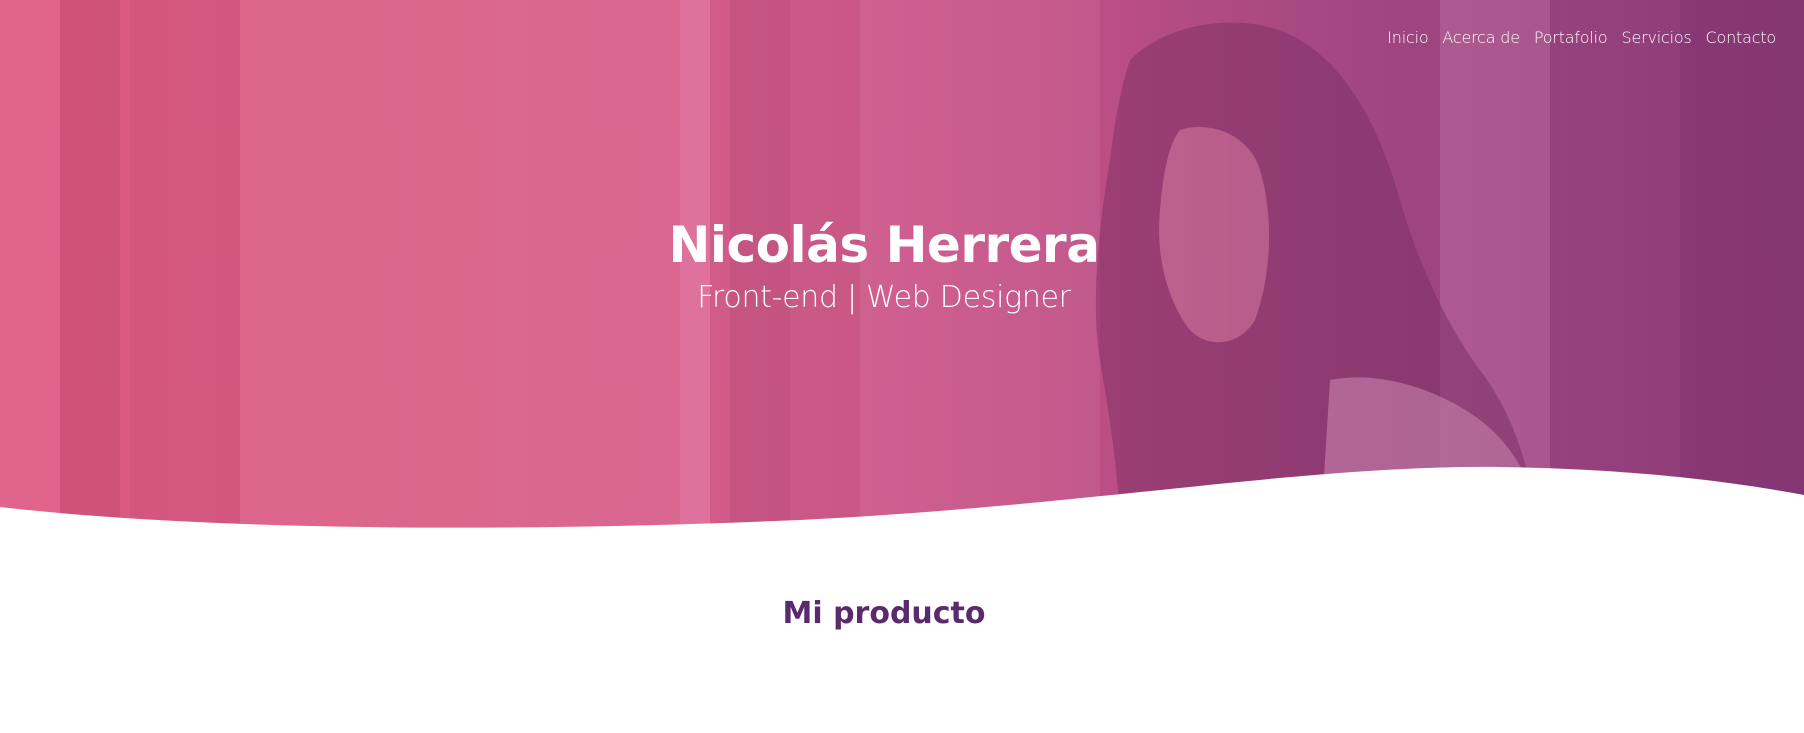 Image resolution: width=1804 pixels, height=733 pixels. Describe the element at coordinates (884, 245) in the screenshot. I see `hero-name: Nicolás Herrera` at that location.